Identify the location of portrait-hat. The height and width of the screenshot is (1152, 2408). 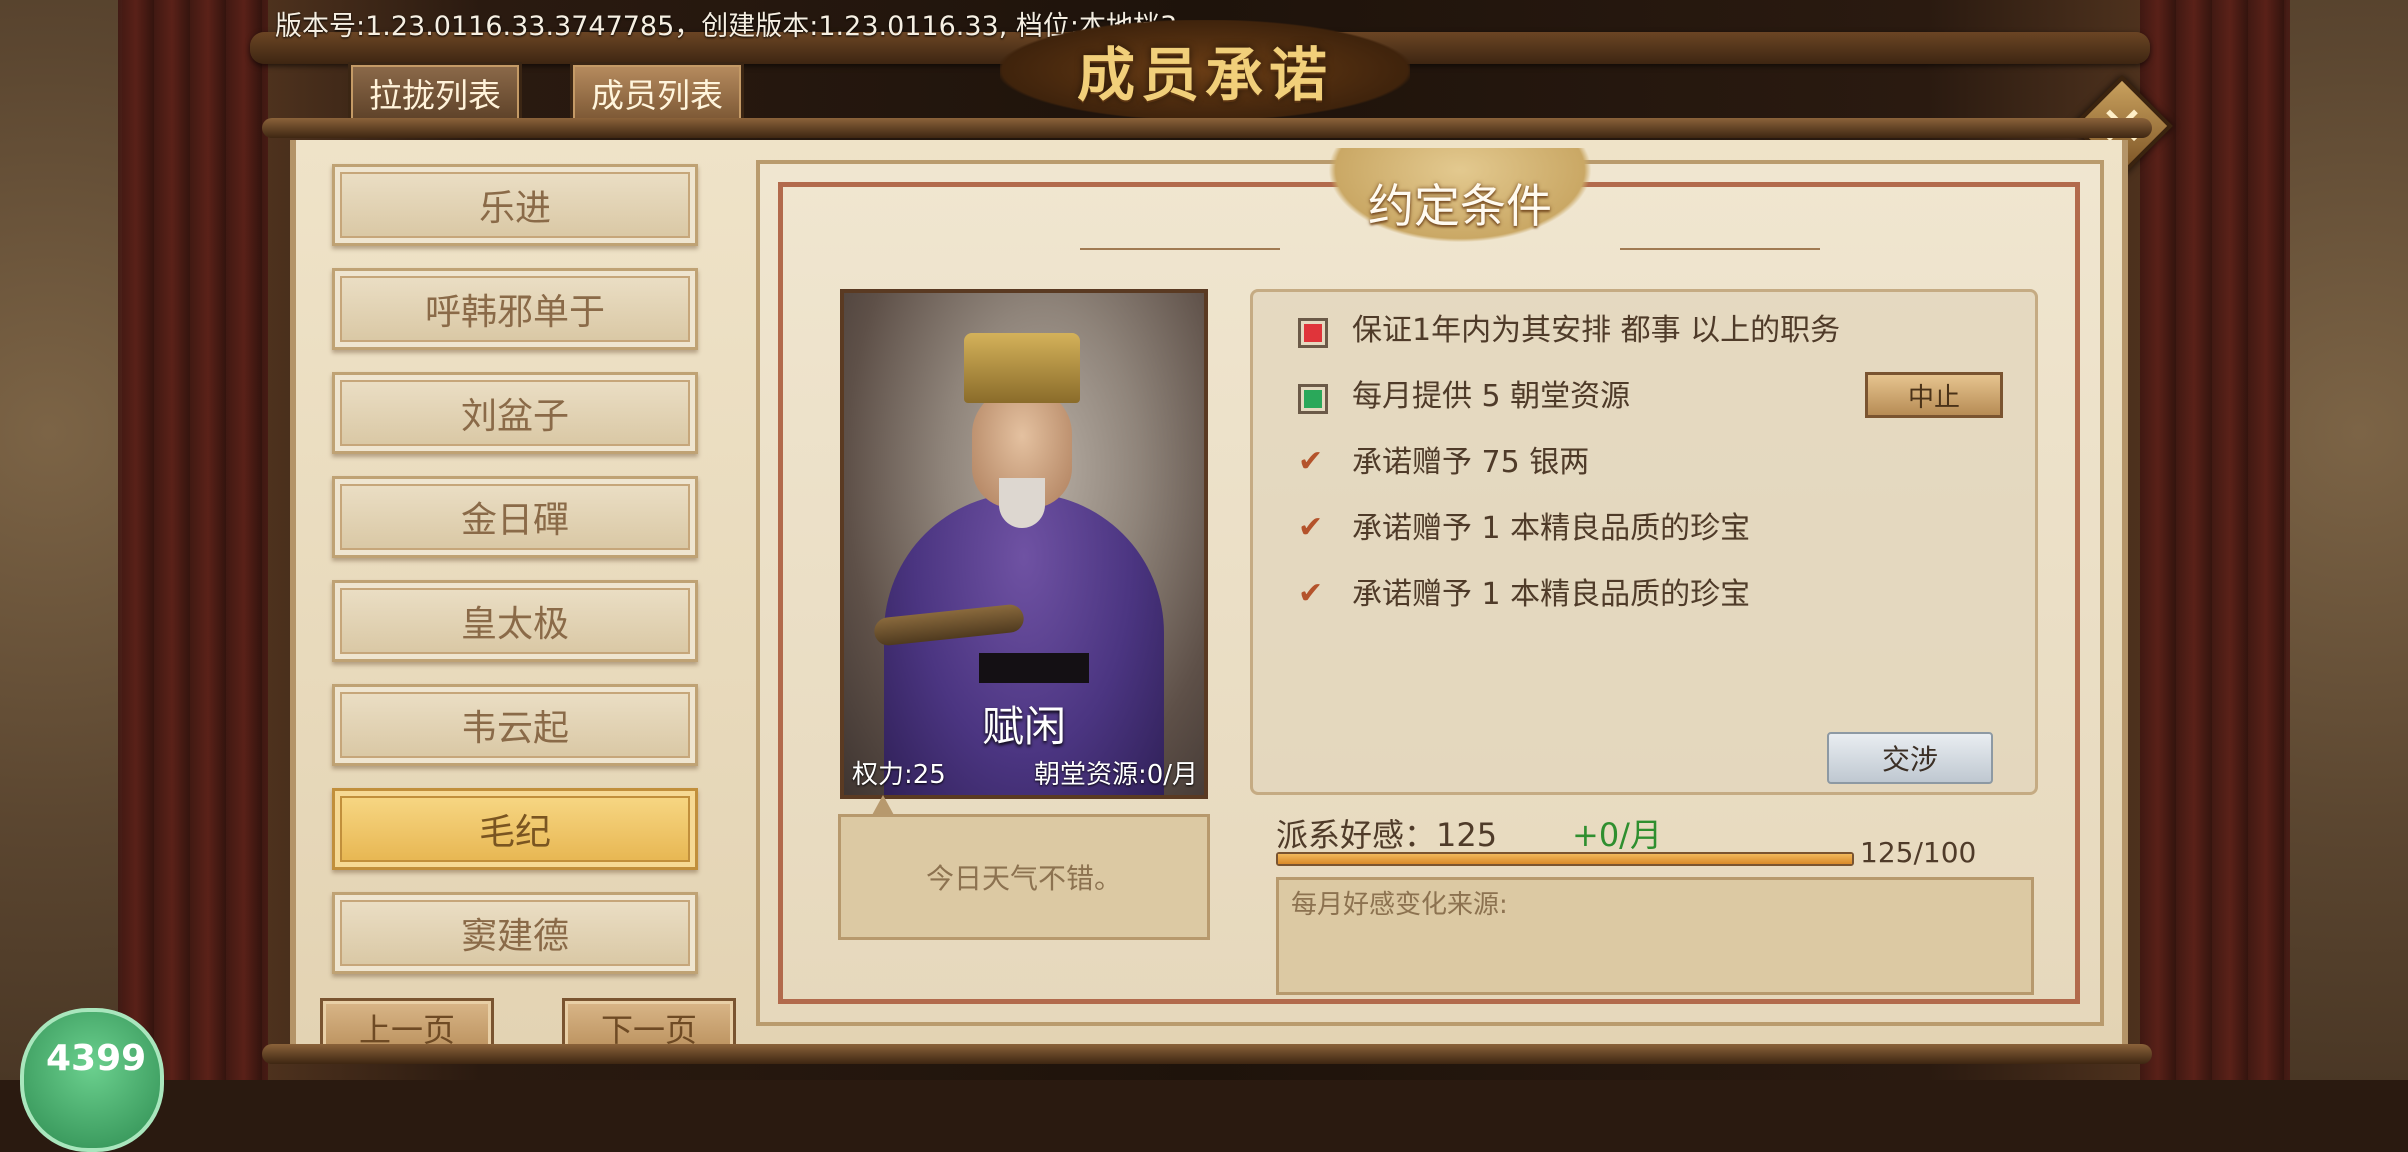
(1022, 368).